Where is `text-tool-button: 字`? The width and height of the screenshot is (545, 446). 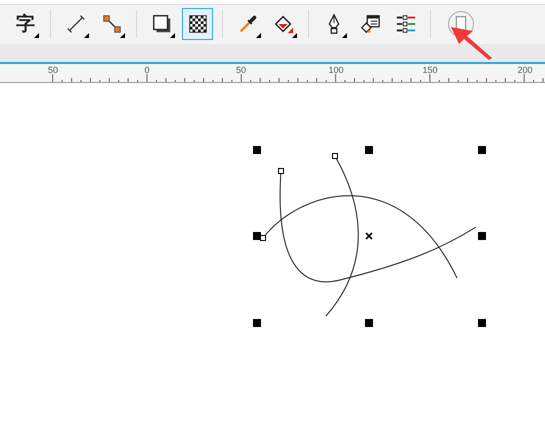
text-tool-button: 字 is located at coordinates (25, 24).